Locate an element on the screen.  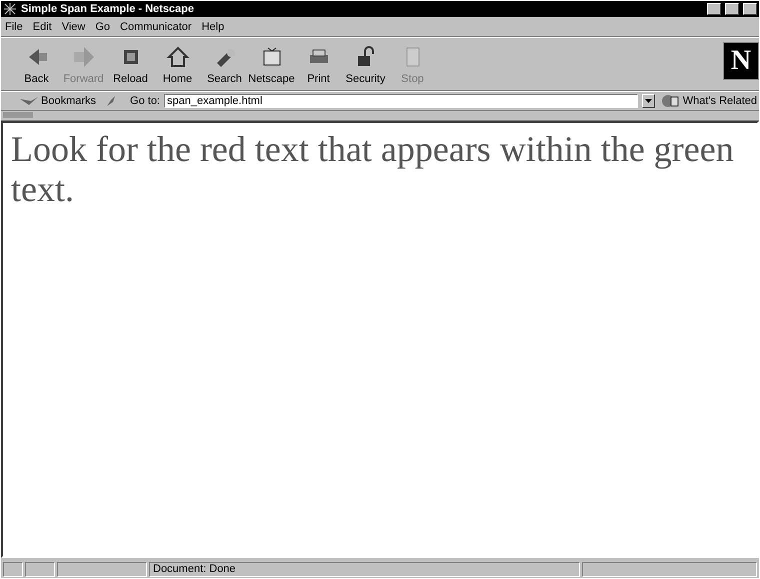
status-message: Document: Done is located at coordinates (364, 569).